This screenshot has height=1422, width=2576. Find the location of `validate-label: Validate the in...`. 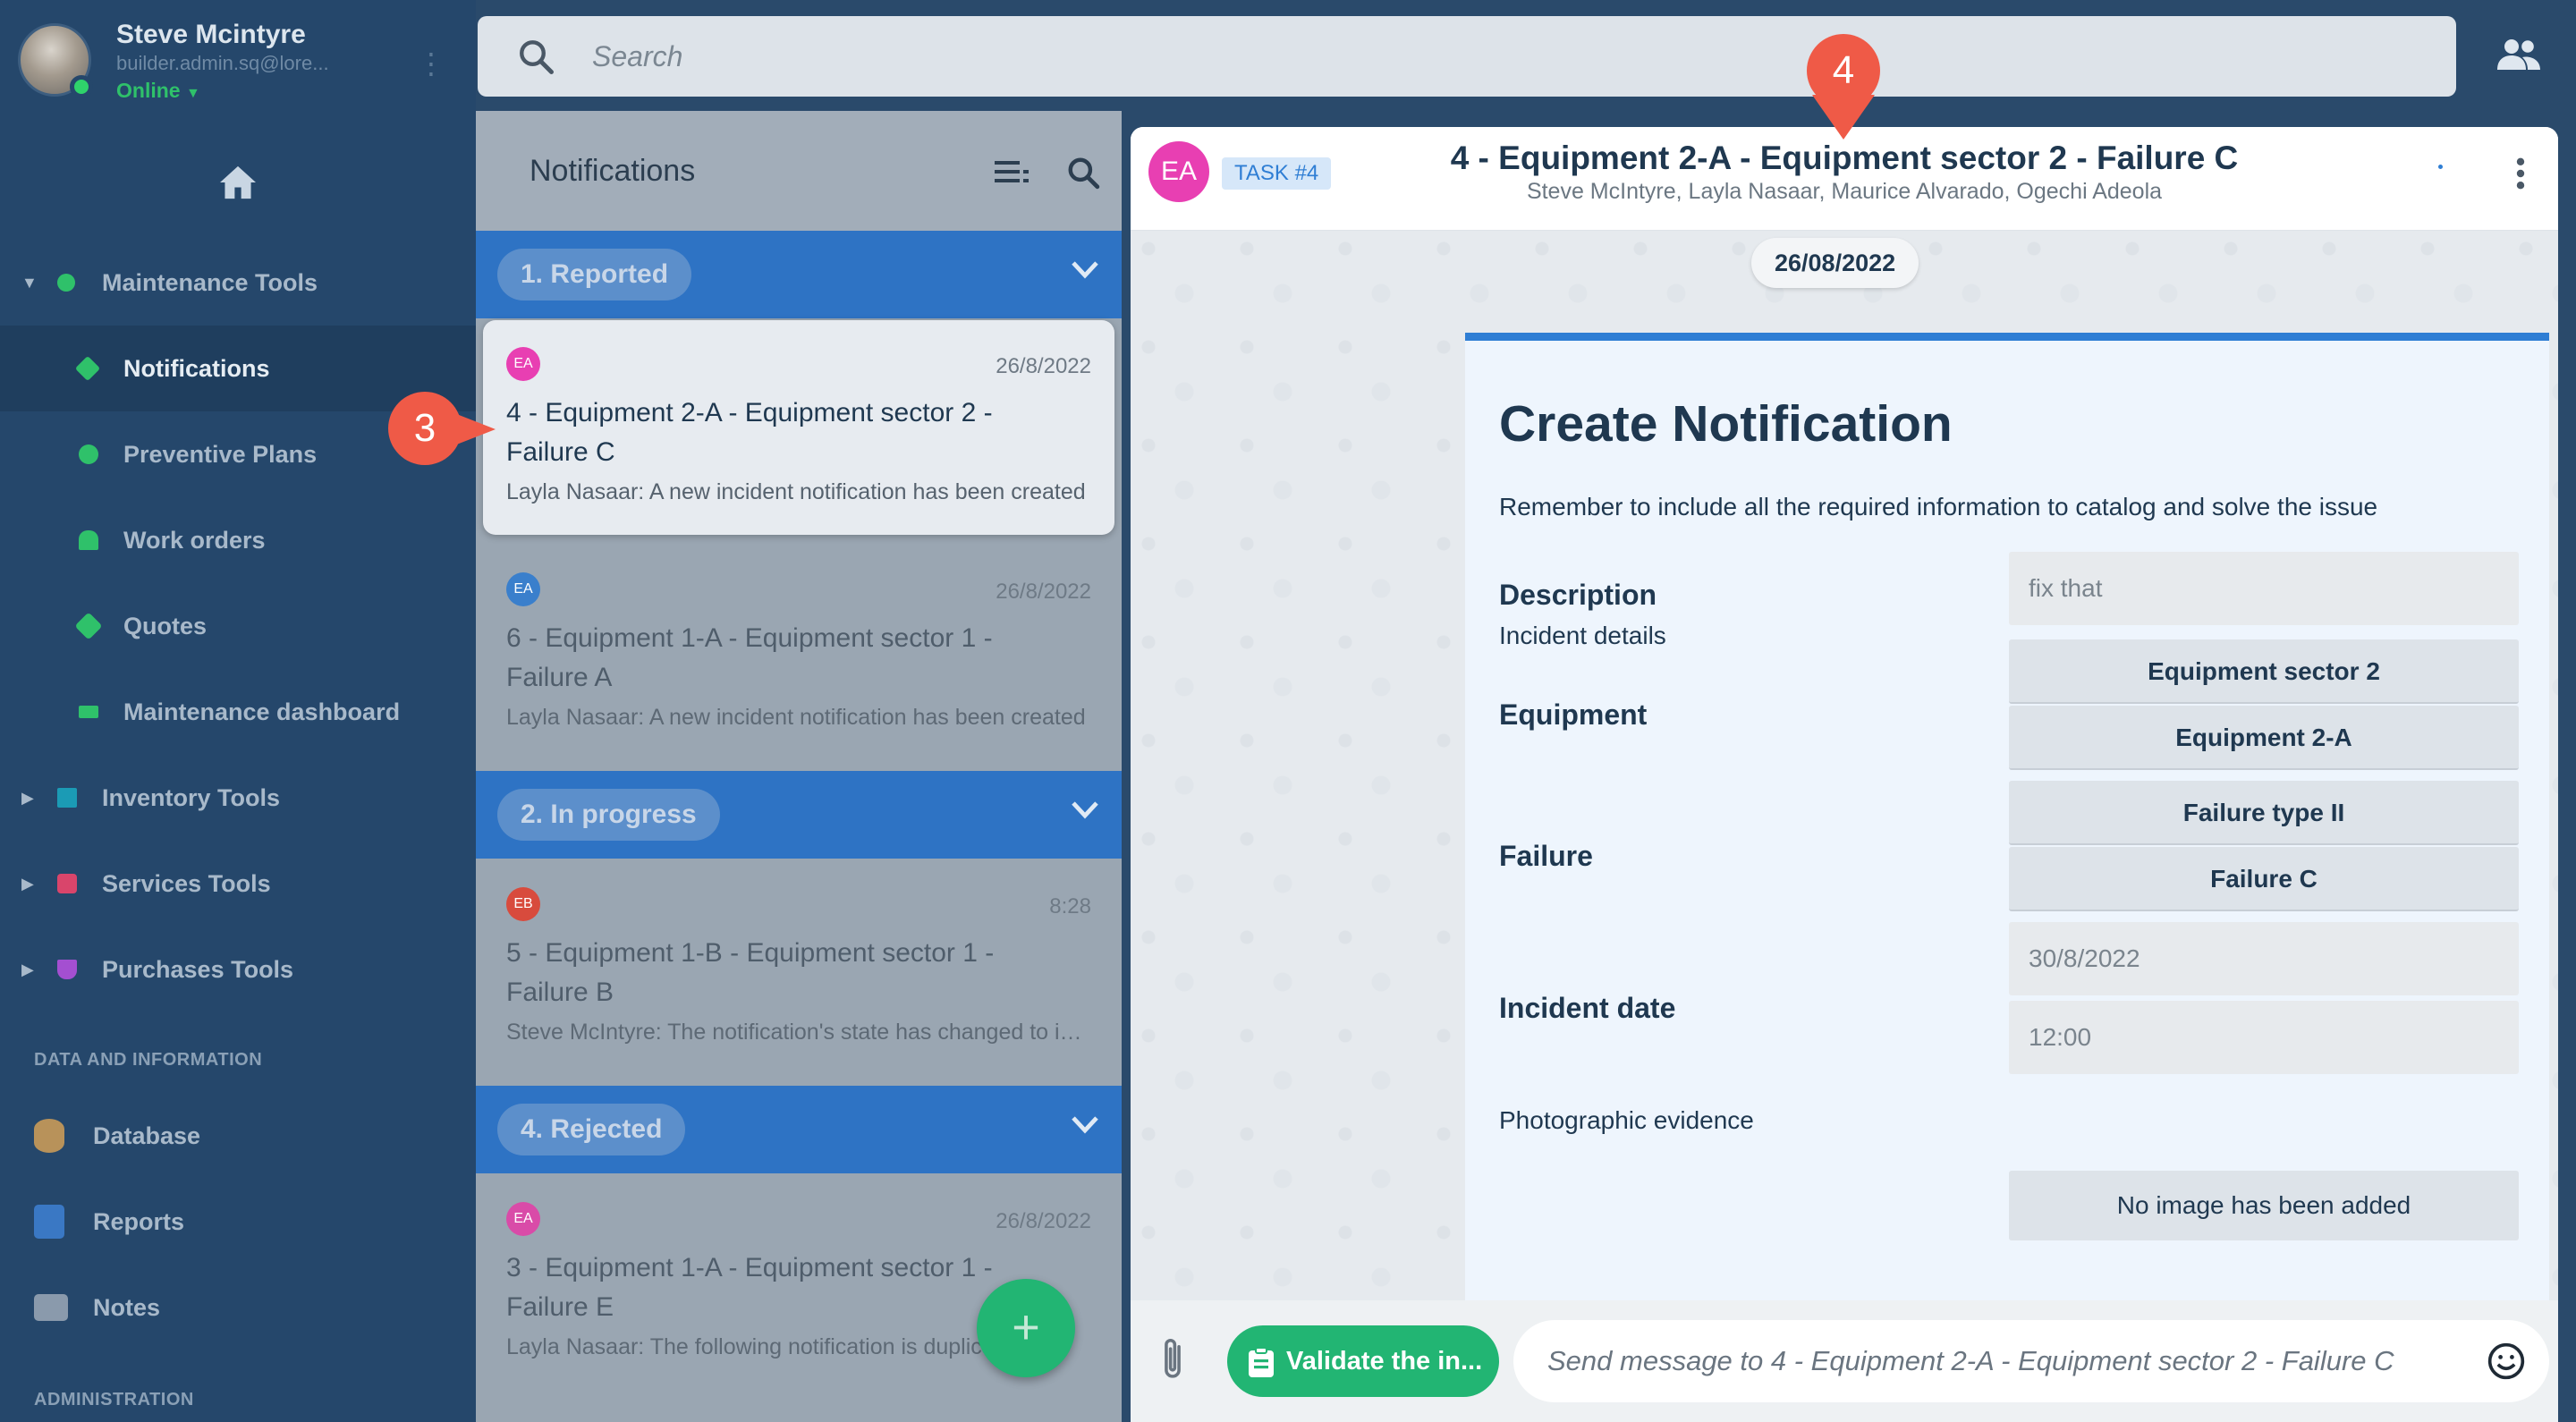

validate-label: Validate the in... is located at coordinates (1384, 1361).